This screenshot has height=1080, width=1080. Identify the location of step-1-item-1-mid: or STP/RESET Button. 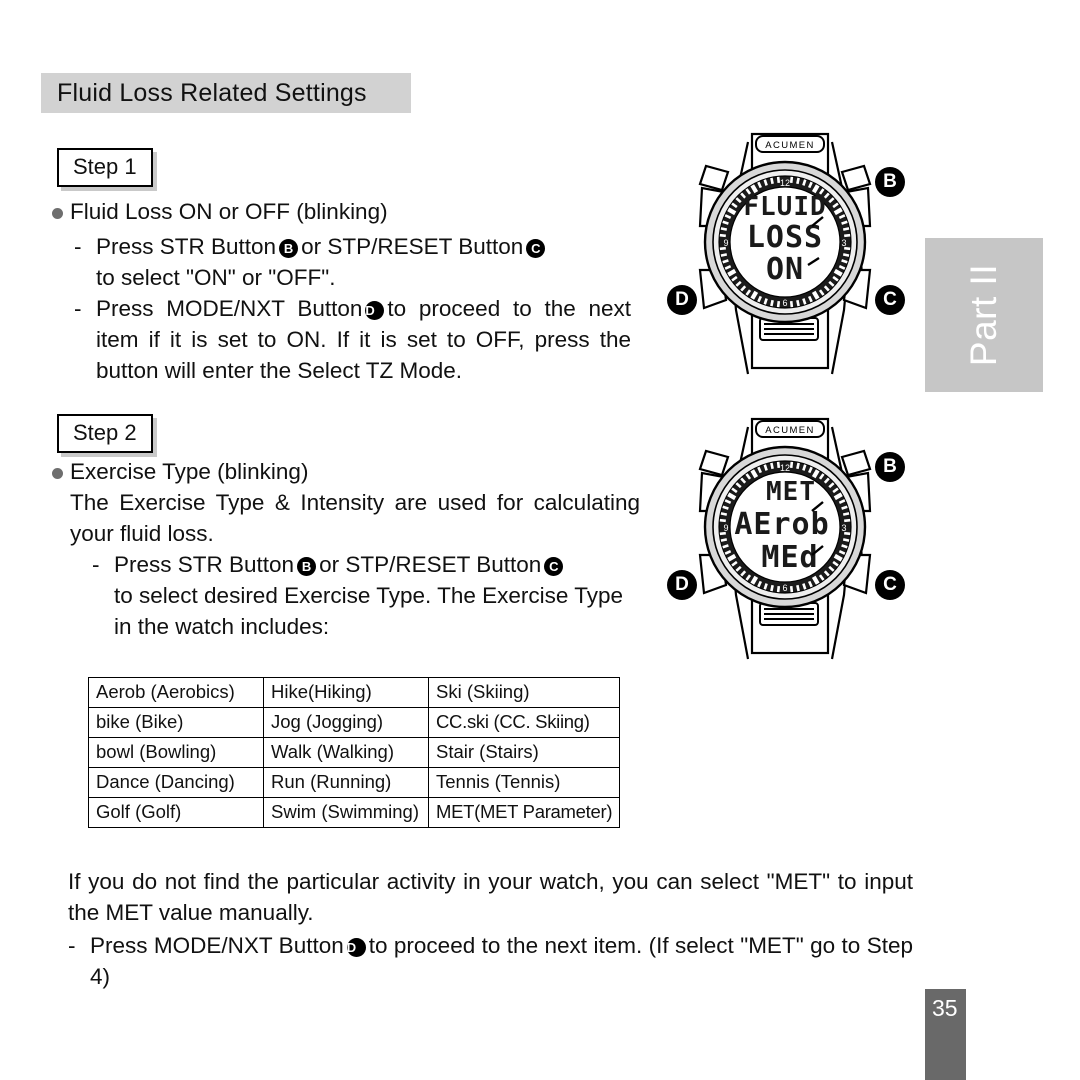
(412, 246).